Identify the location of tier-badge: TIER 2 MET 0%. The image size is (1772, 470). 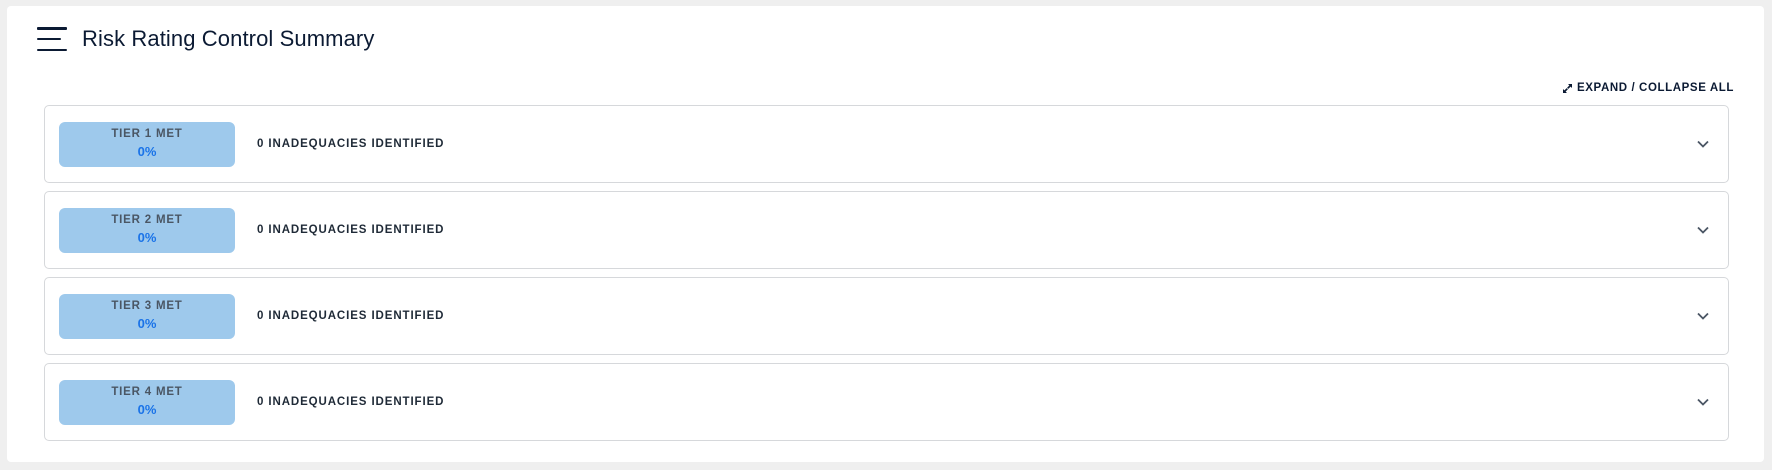
(147, 230).